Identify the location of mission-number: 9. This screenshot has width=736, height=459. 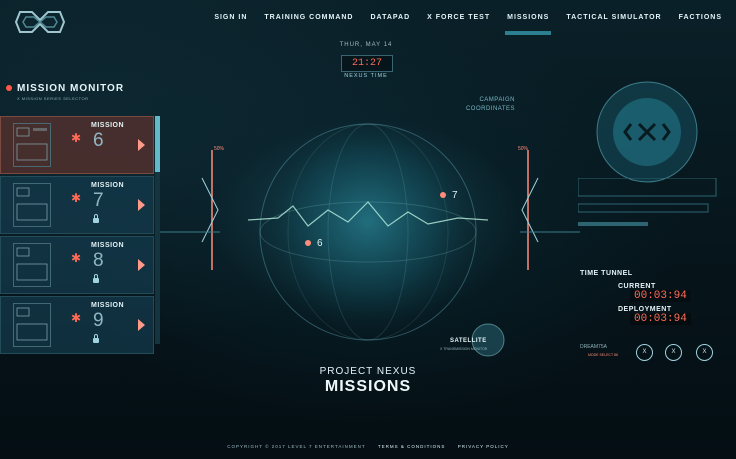
(98, 320).